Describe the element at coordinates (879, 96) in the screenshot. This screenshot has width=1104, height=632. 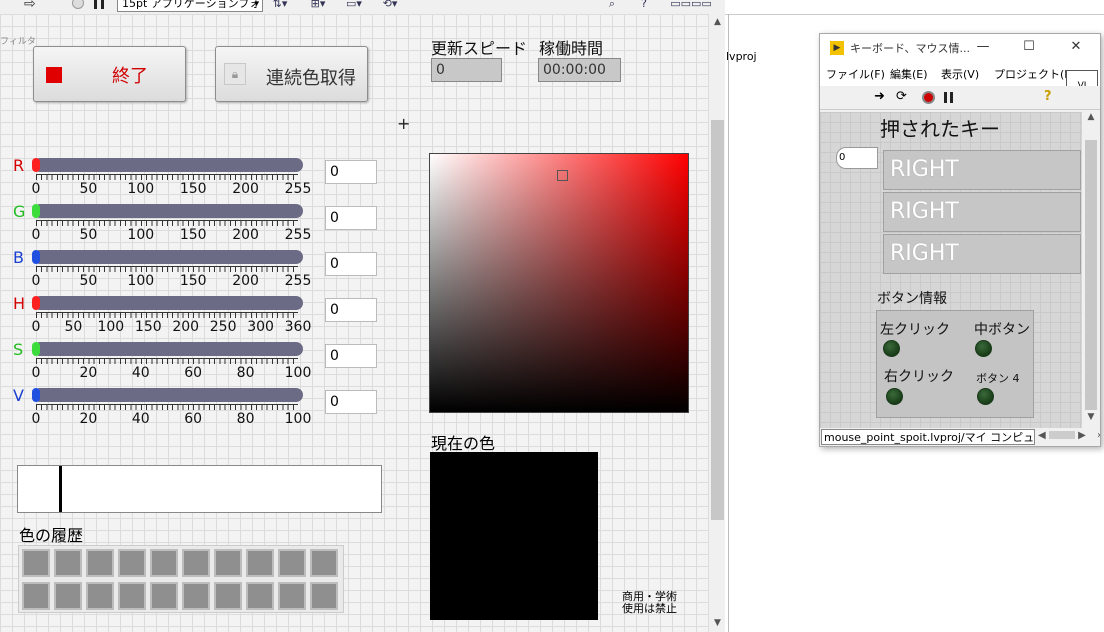
I see `run-arrow-icon: ➜` at that location.